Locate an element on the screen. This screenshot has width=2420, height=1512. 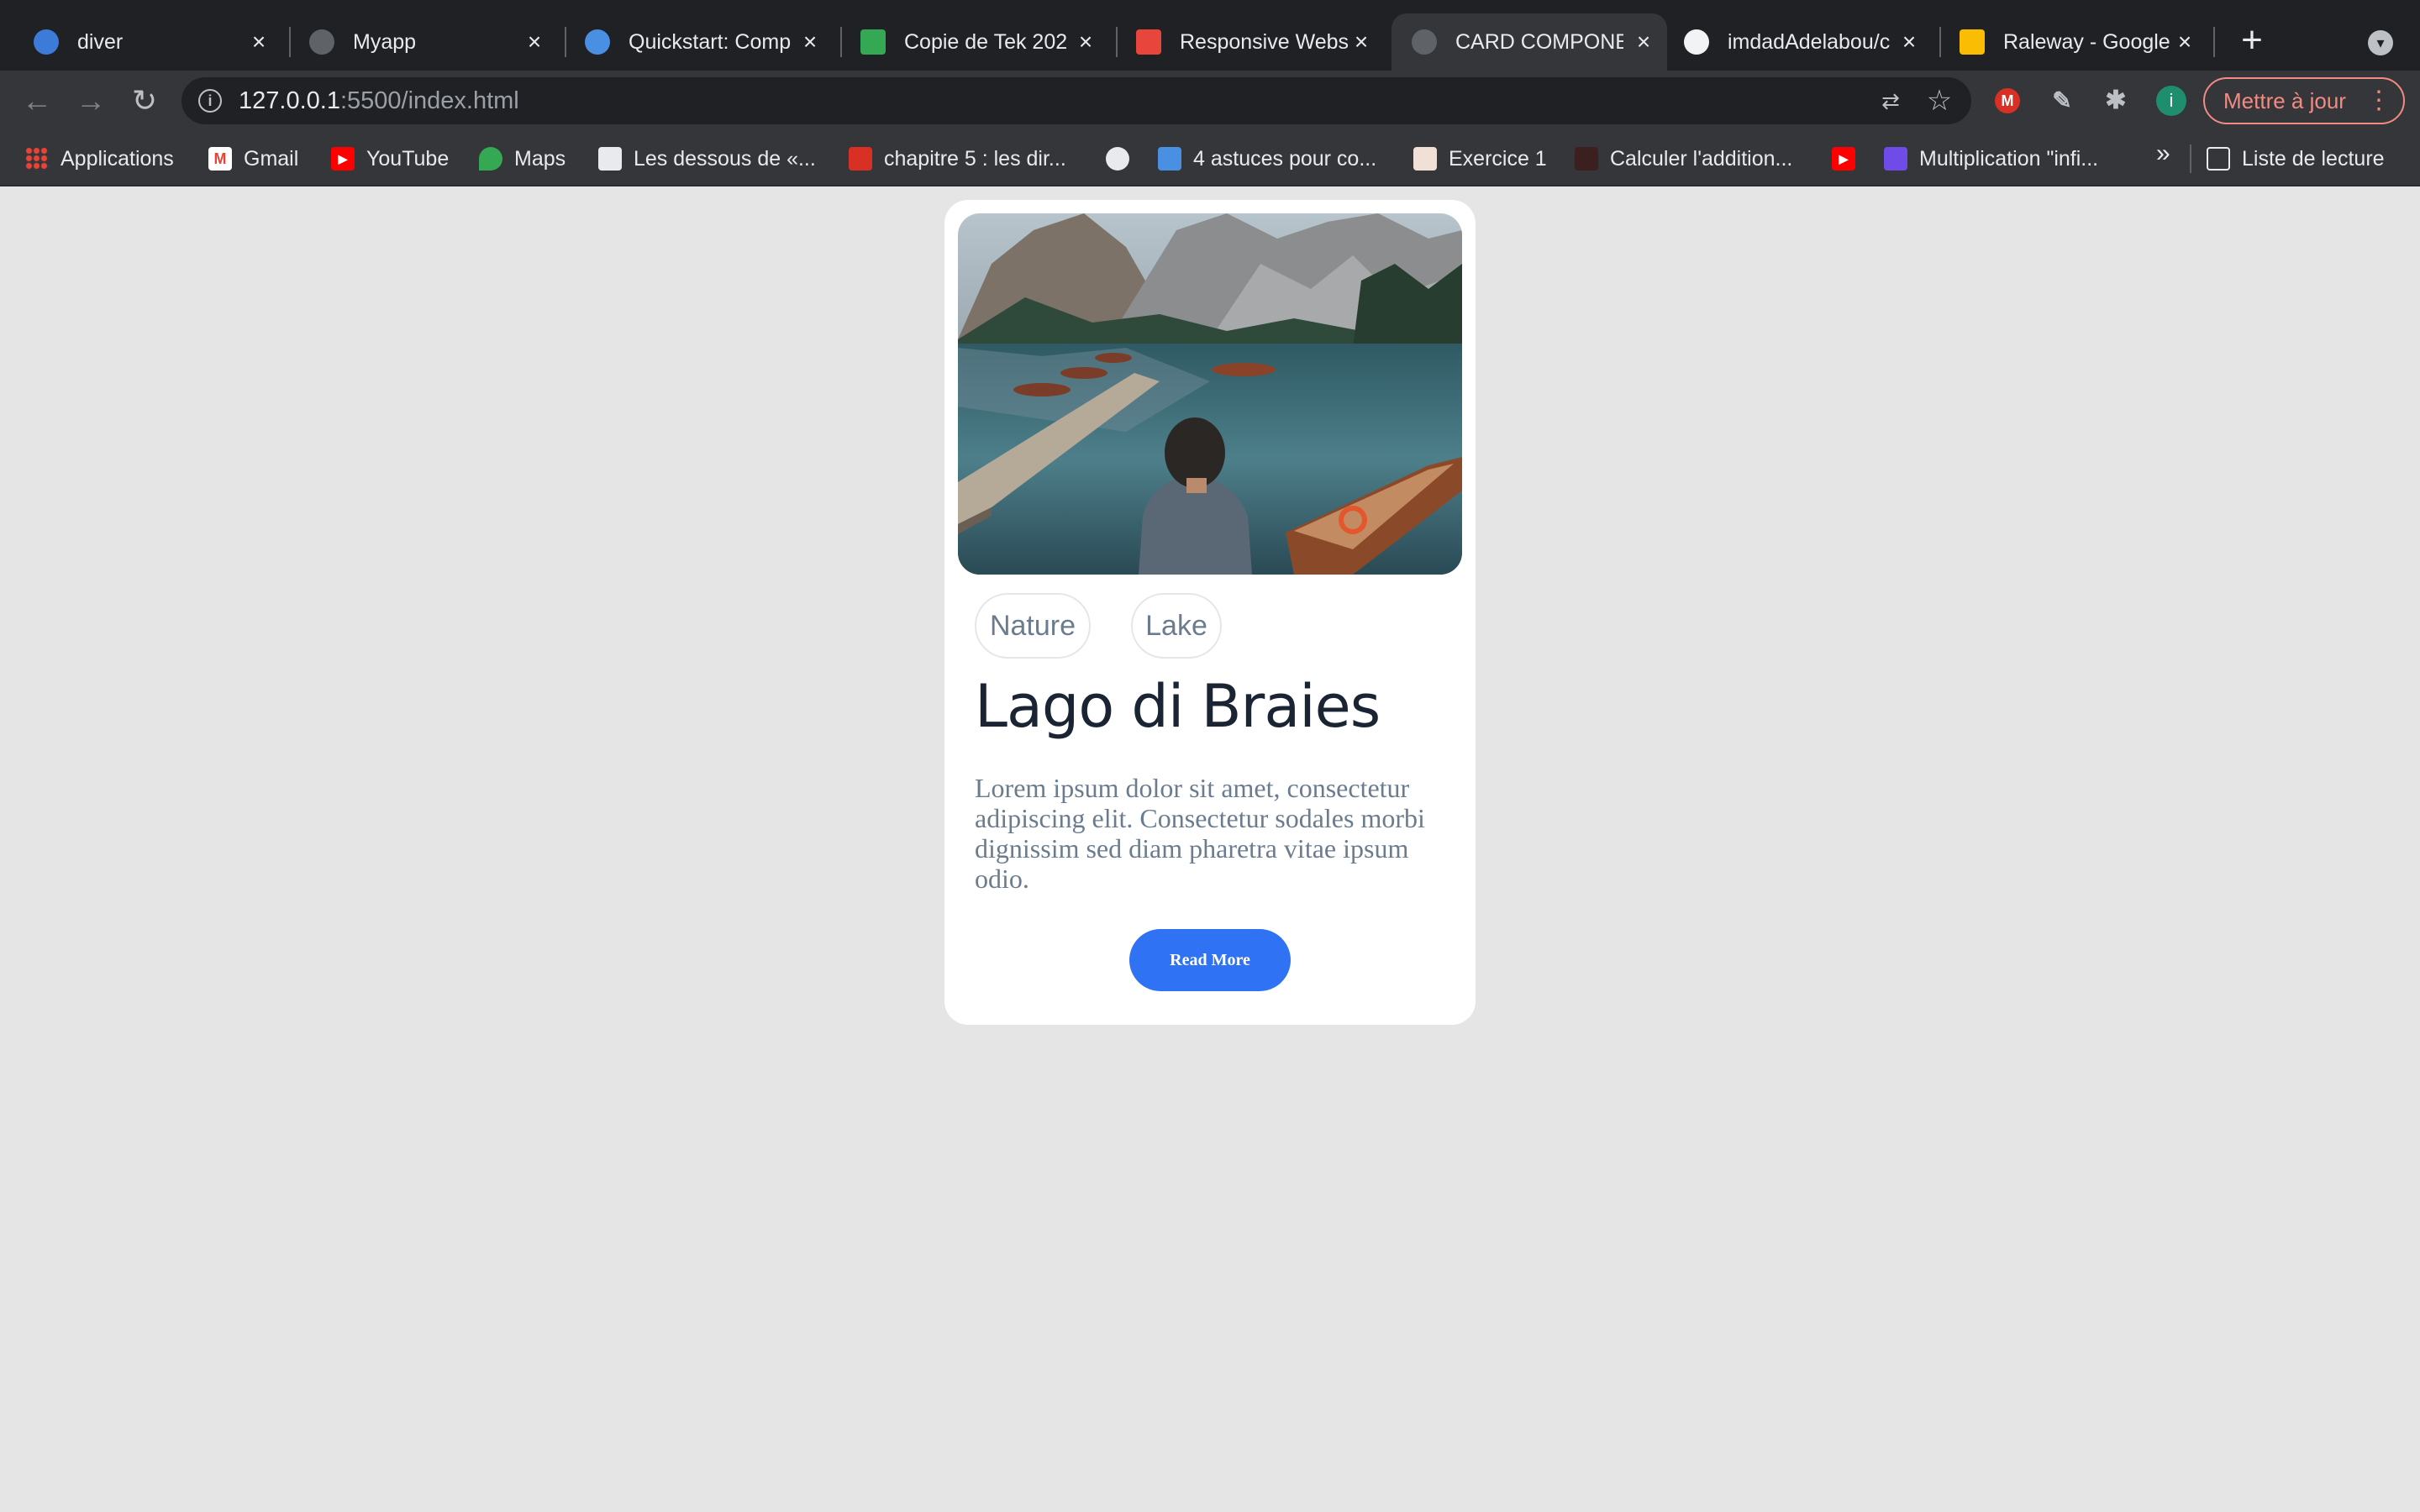
bookmark-label: YouTube is located at coordinates (408, 158).